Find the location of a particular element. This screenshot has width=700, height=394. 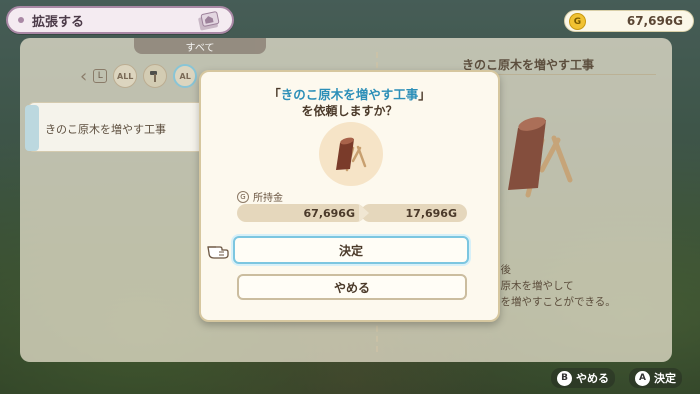

balance-before: 67,696G is located at coordinates (301, 213).